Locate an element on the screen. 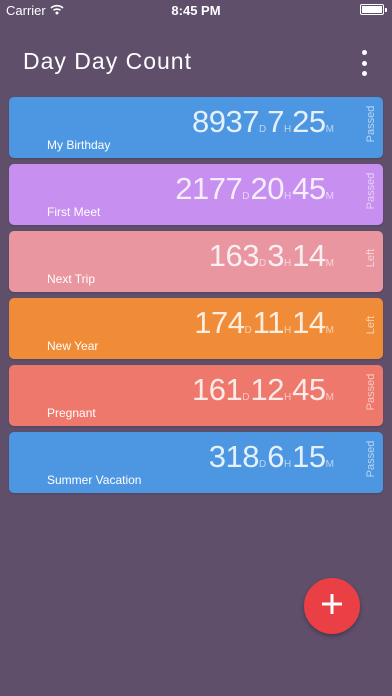 This screenshot has width=392, height=696. hours-value: 3 is located at coordinates (275, 255).